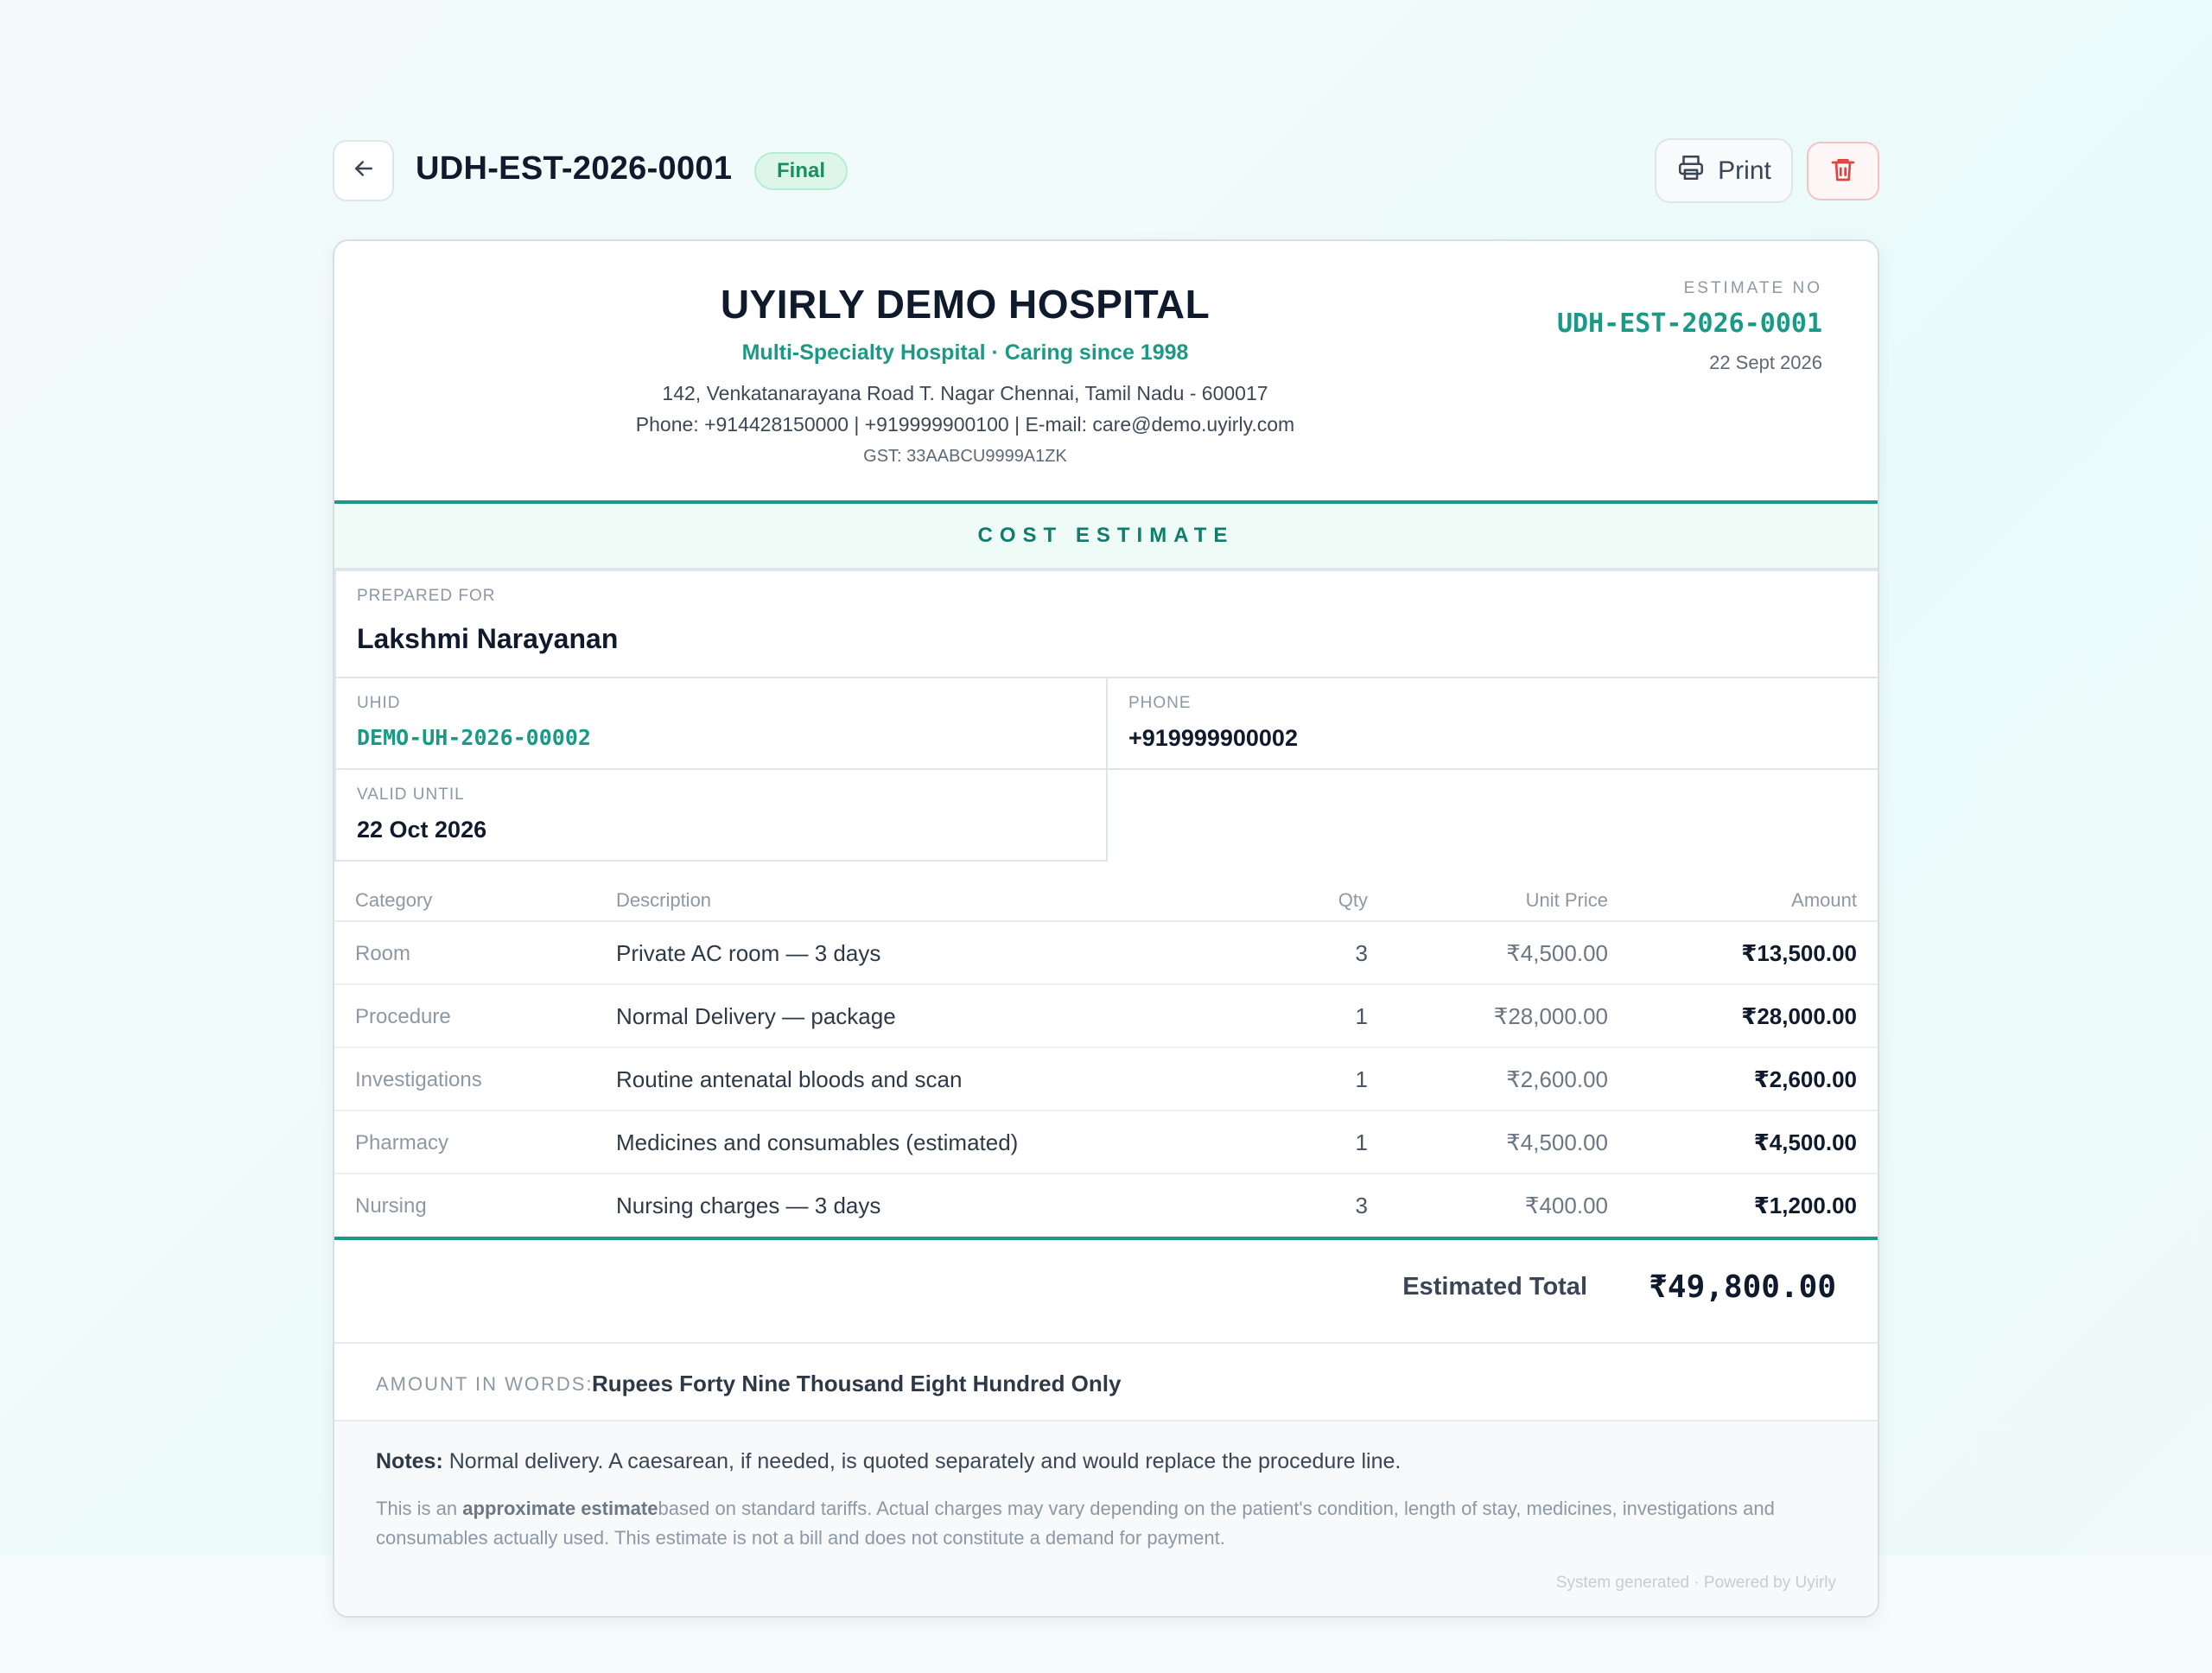  What do you see at coordinates (1494, 1287) in the screenshot?
I see `total-label: Estimated Total` at bounding box center [1494, 1287].